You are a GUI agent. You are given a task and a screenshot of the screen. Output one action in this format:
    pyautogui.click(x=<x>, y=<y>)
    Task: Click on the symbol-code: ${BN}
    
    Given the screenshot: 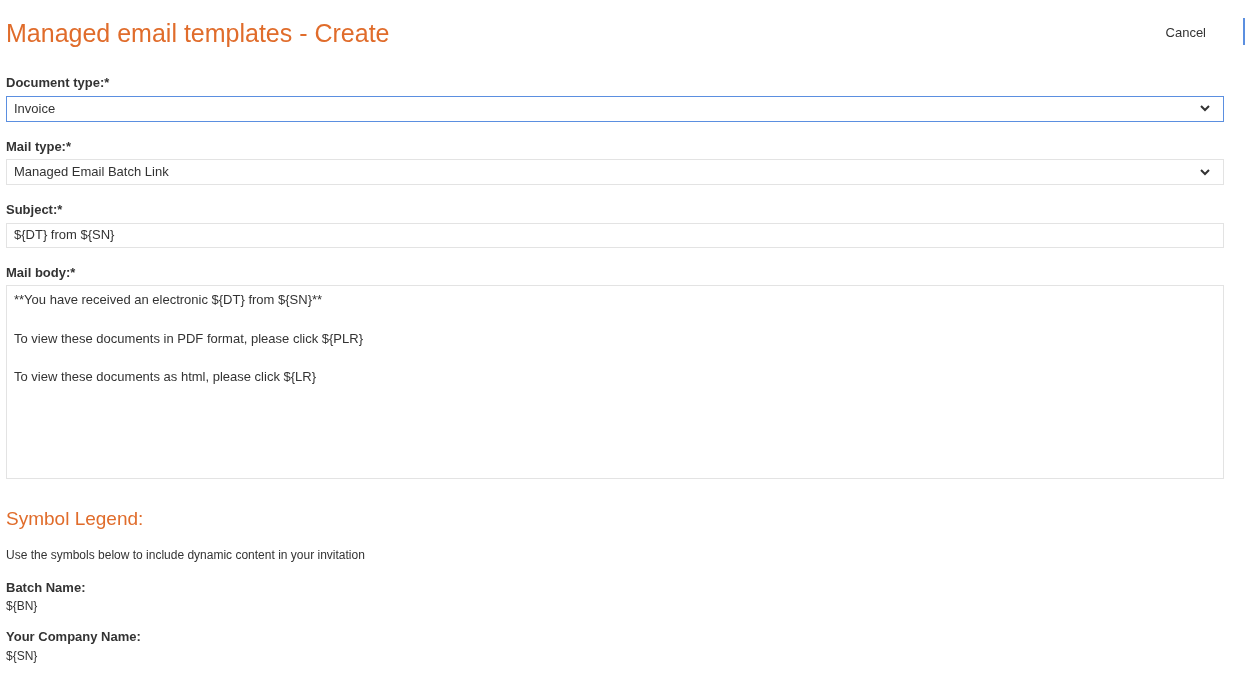 What is the action you would take?
    pyautogui.click(x=22, y=606)
    